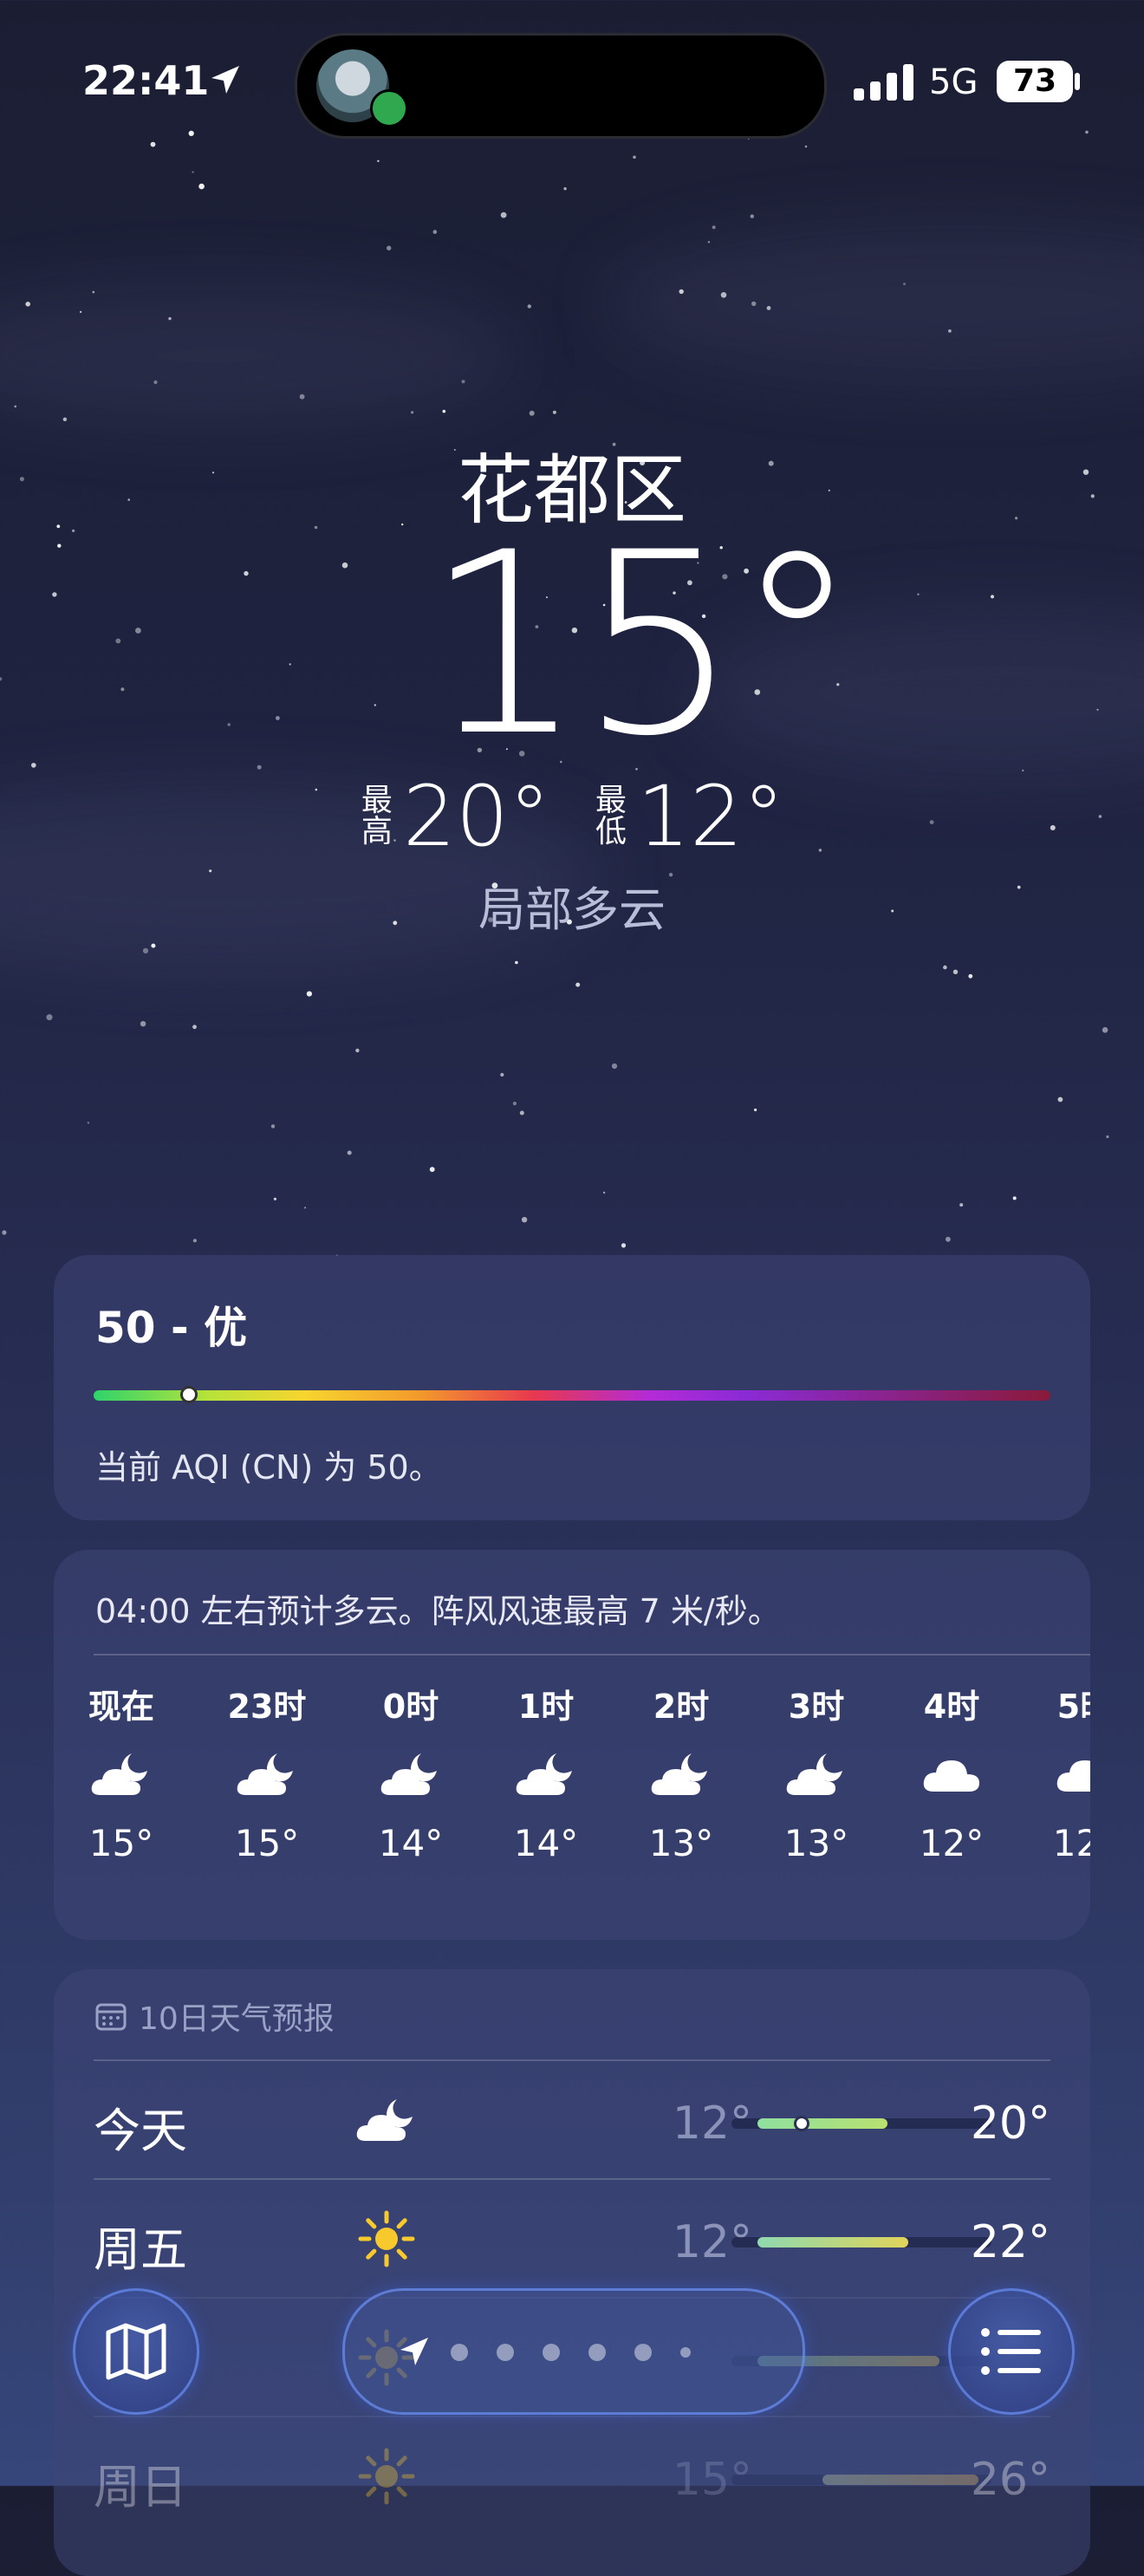 The image size is (1144, 2576). Describe the element at coordinates (883, 82) in the screenshot. I see `cellular-signal-icon` at that location.